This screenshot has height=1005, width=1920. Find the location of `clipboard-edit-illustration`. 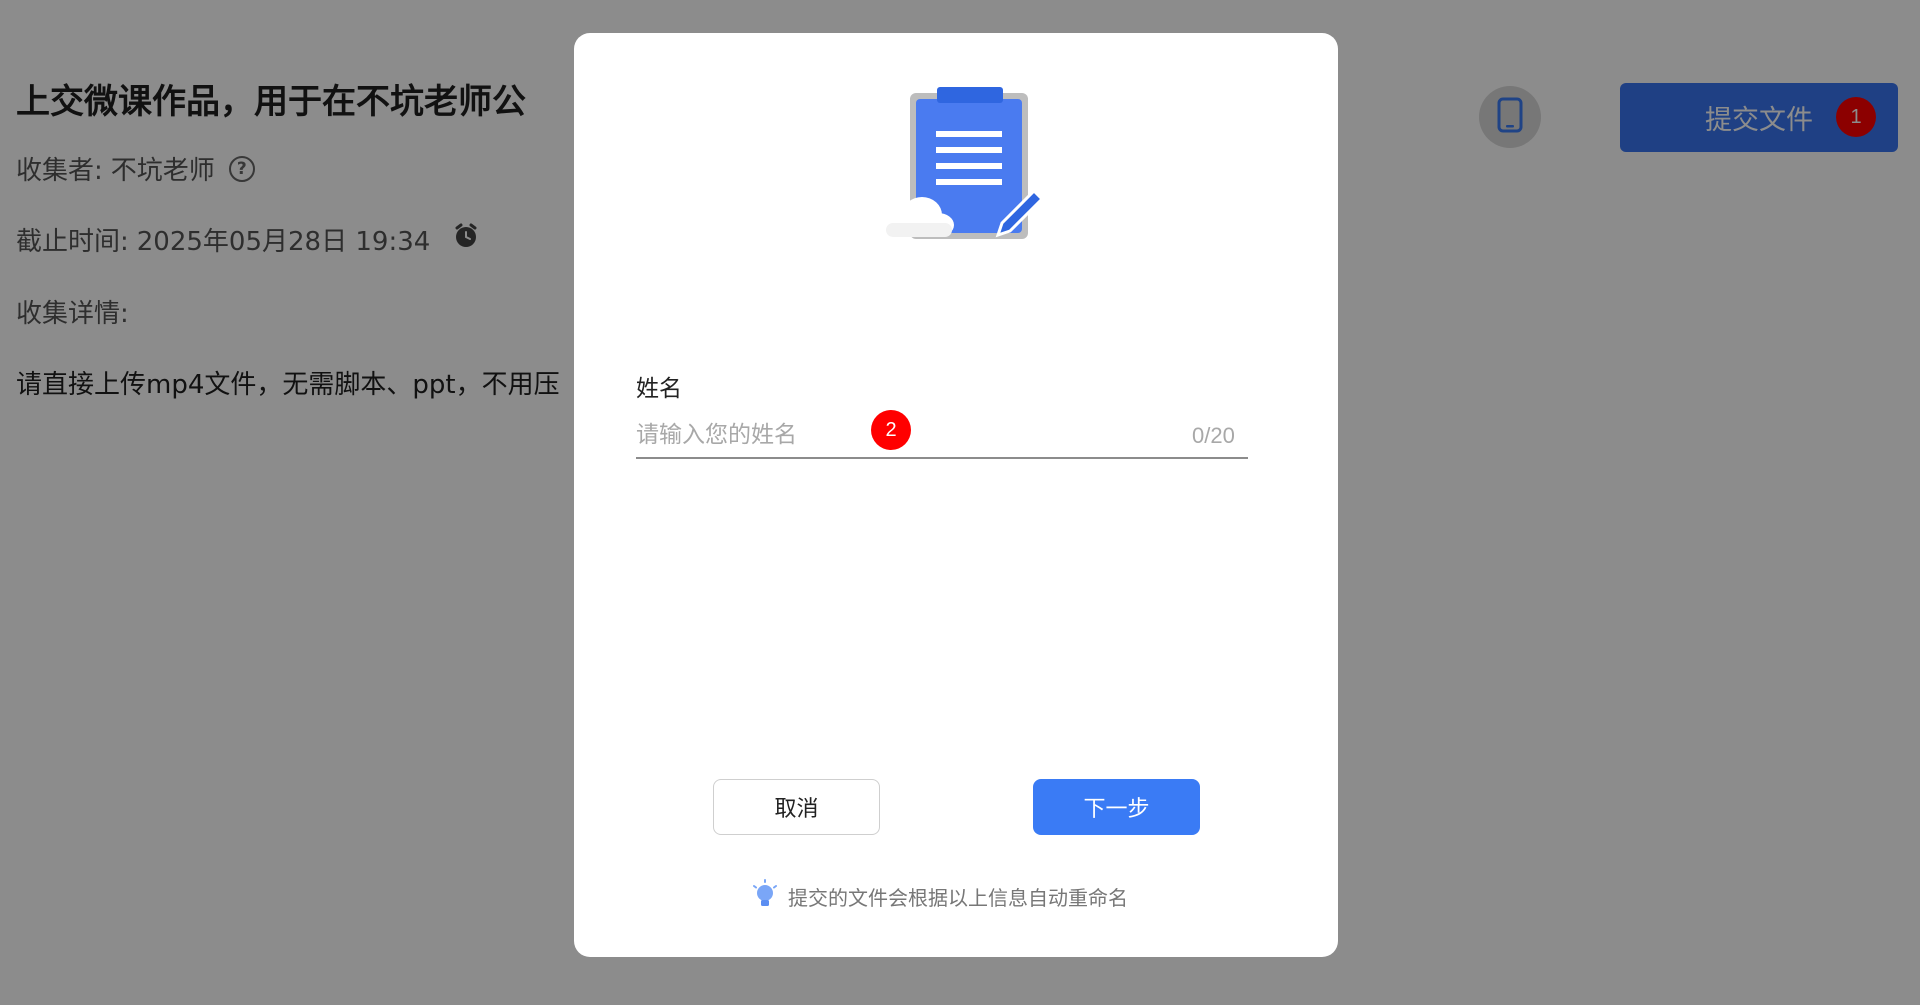

clipboard-edit-illustration is located at coordinates (961, 163).